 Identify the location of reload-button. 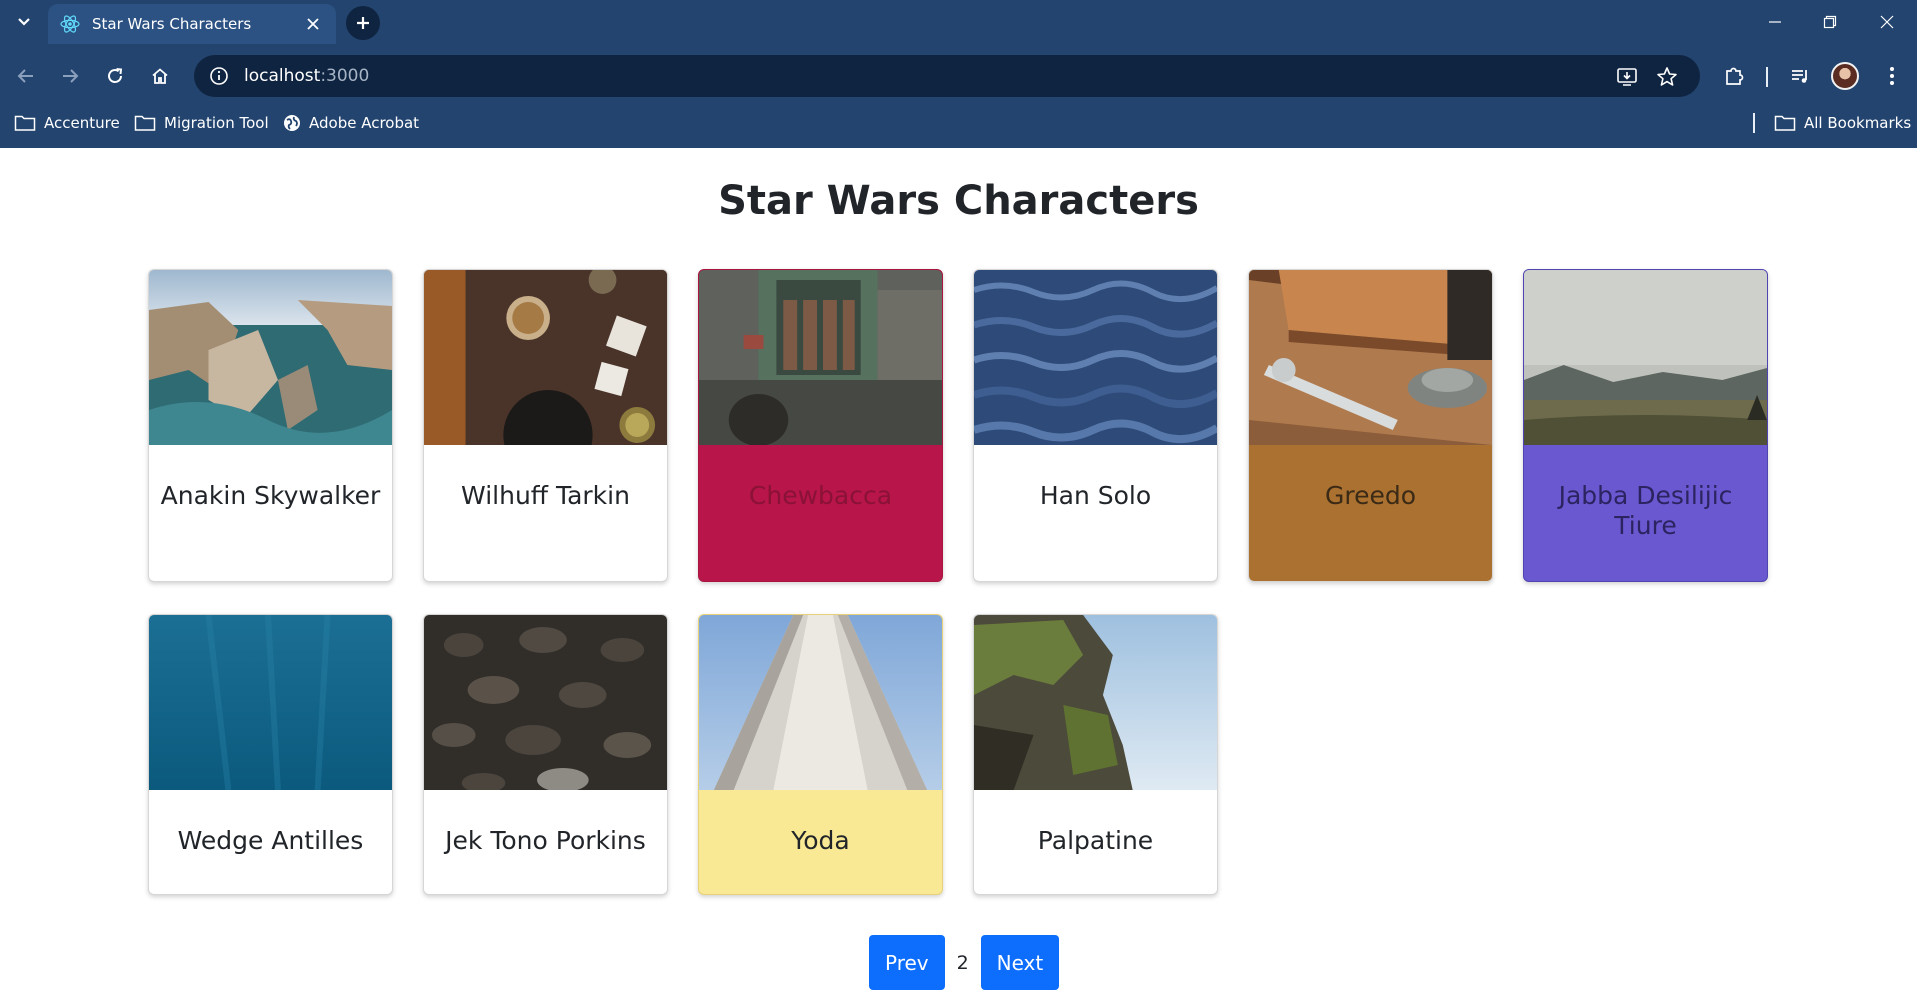
(115, 76).